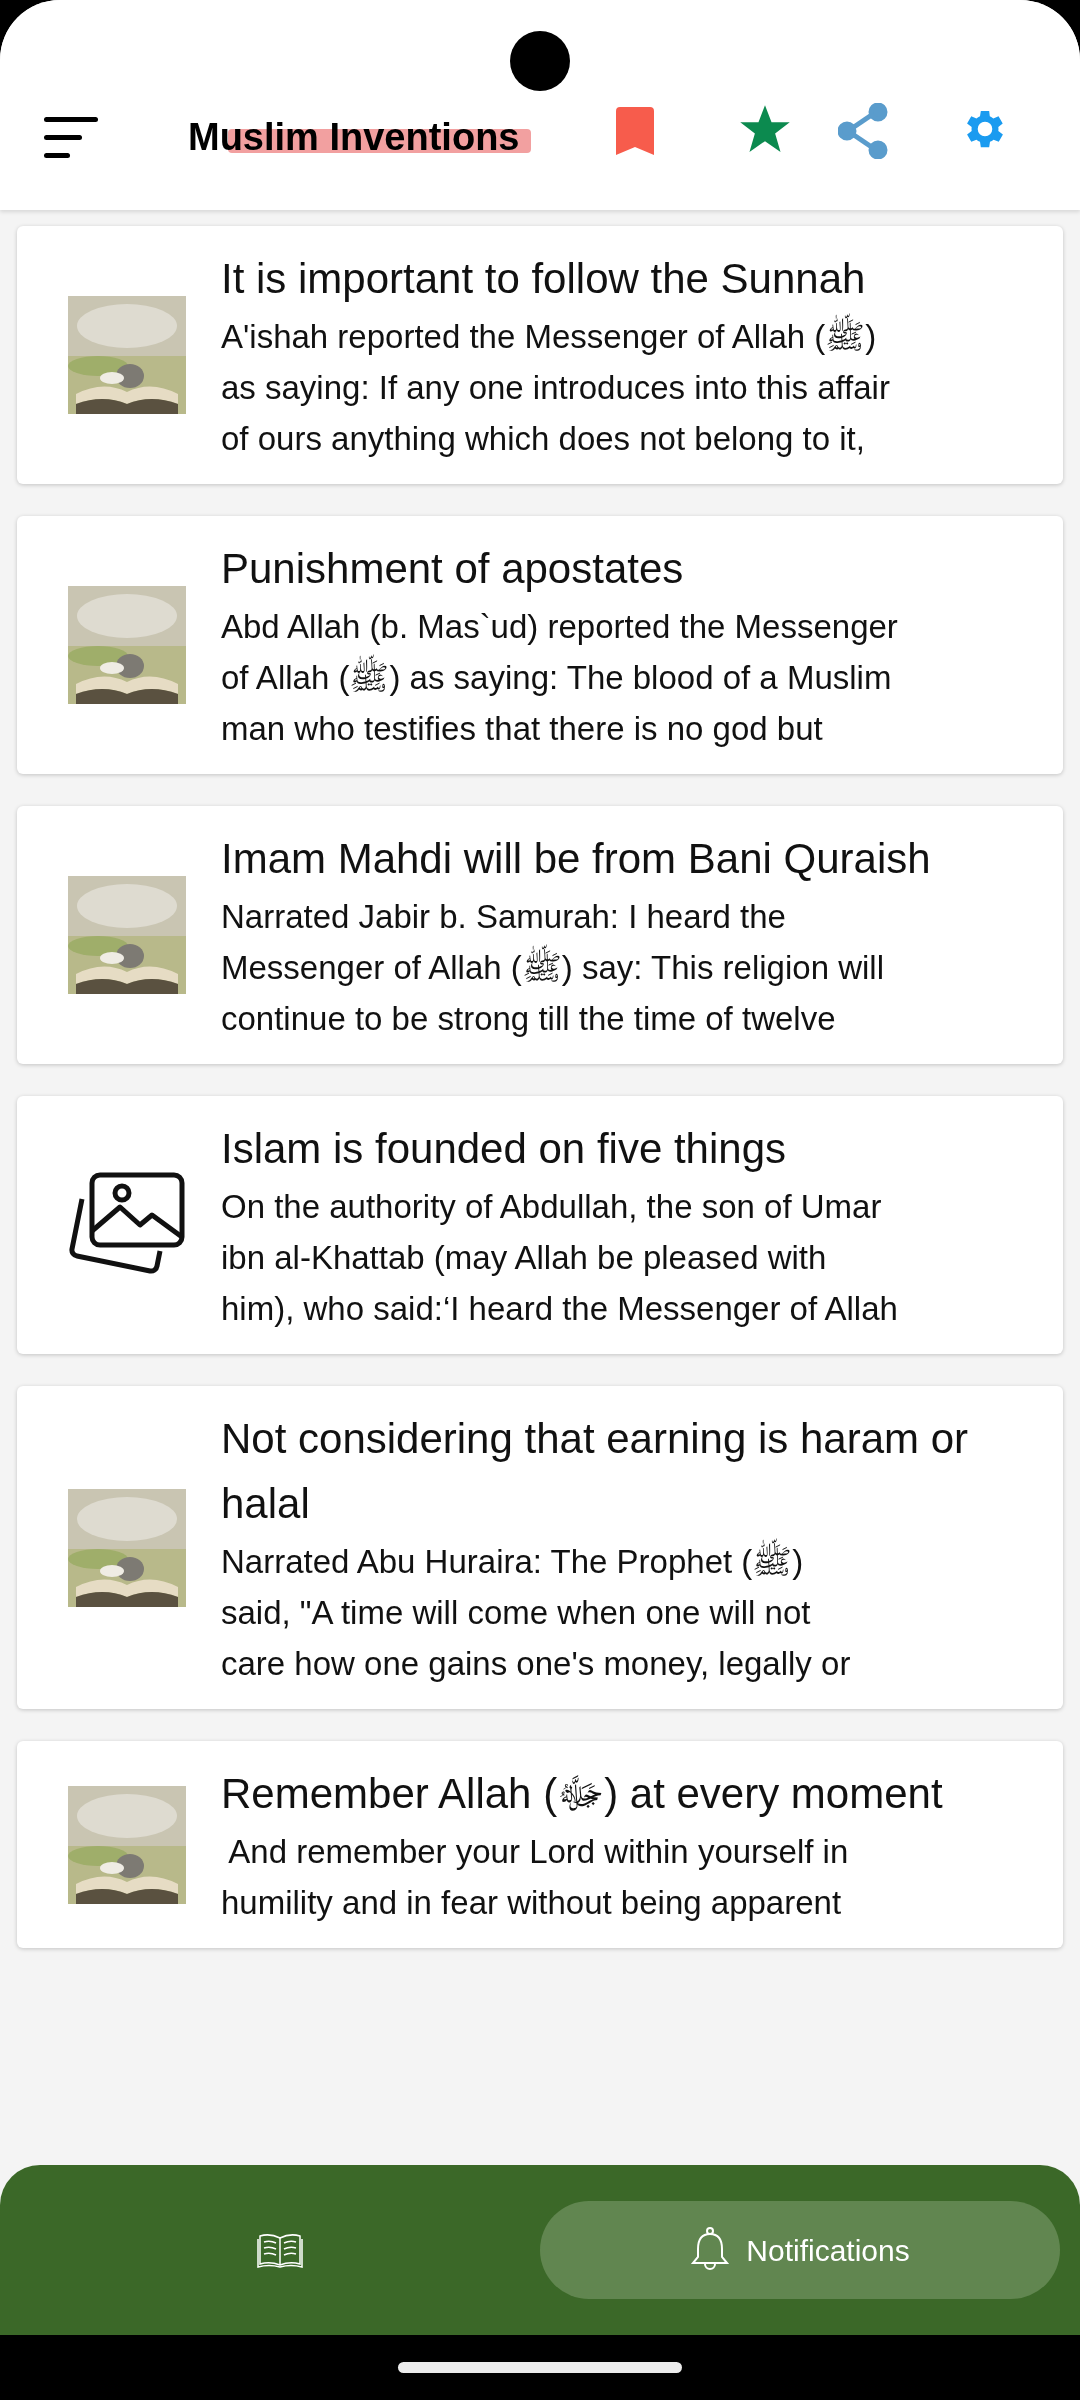 The width and height of the screenshot is (1080, 2400). What do you see at coordinates (595, 1471) in the screenshot?
I see `article-title: Not considering that earning is haram or halal` at bounding box center [595, 1471].